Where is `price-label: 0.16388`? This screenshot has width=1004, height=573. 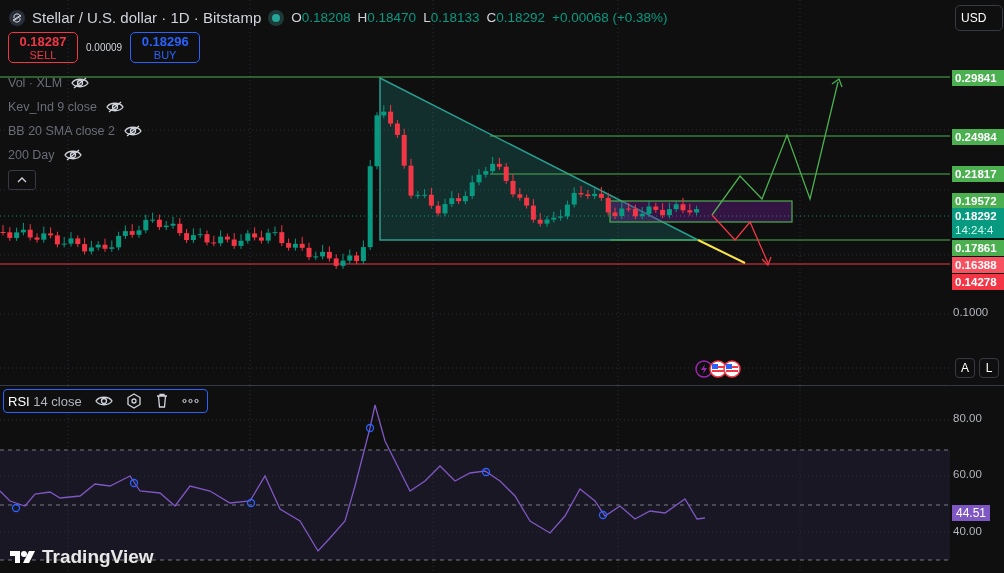 price-label: 0.16388 is located at coordinates (978, 265).